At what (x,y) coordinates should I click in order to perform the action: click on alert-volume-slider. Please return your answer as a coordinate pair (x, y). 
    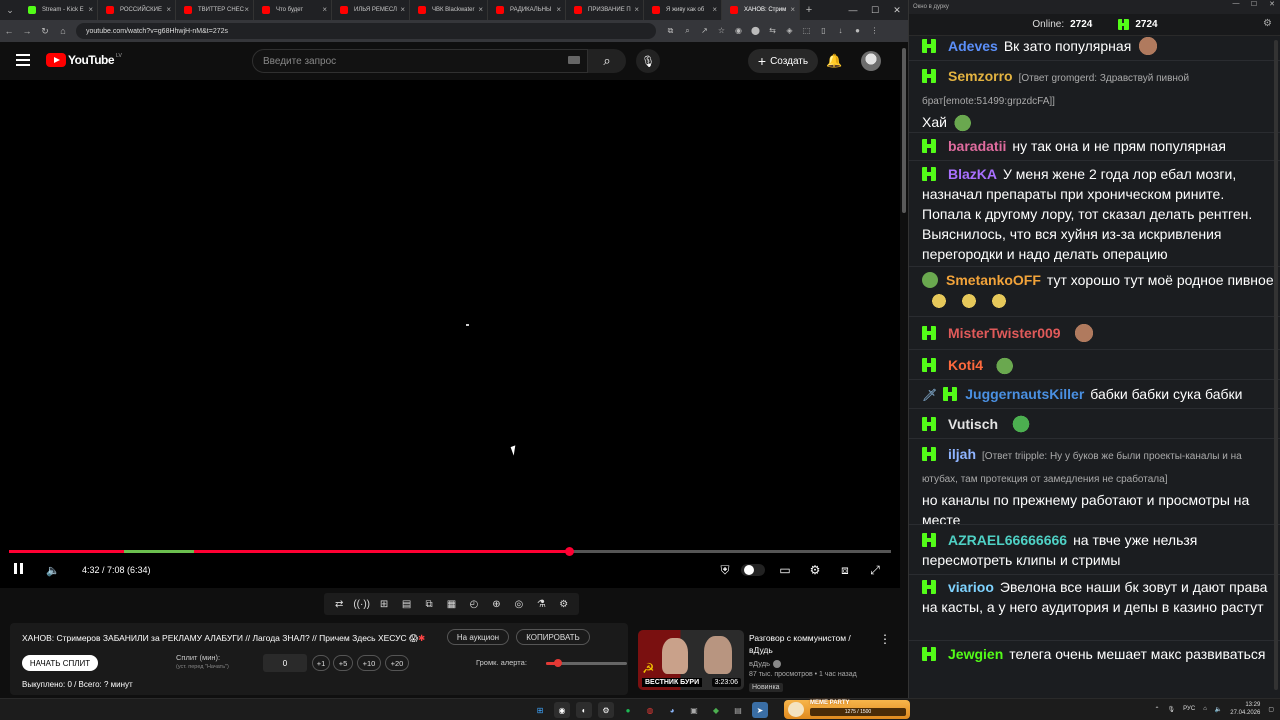
    Looking at the image, I should click on (586, 663).